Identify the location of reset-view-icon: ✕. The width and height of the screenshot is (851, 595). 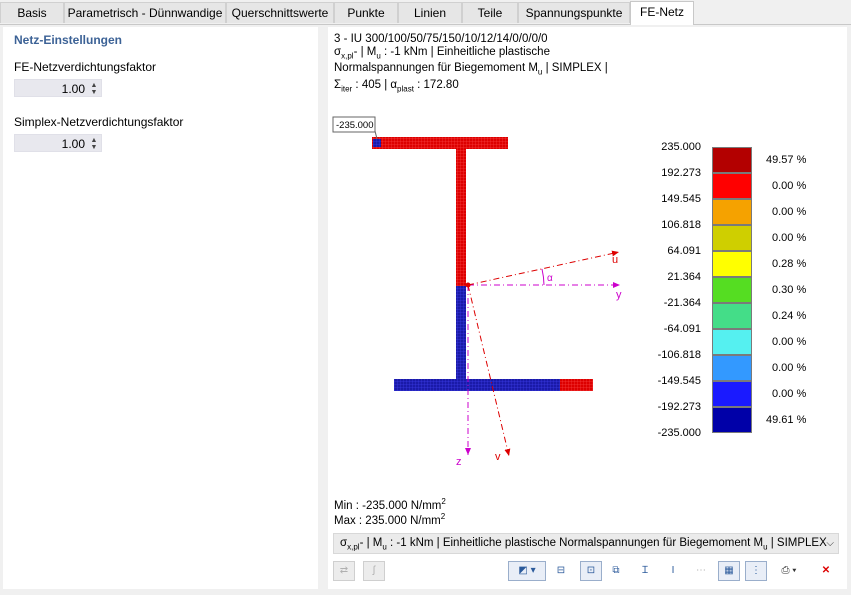
(826, 571).